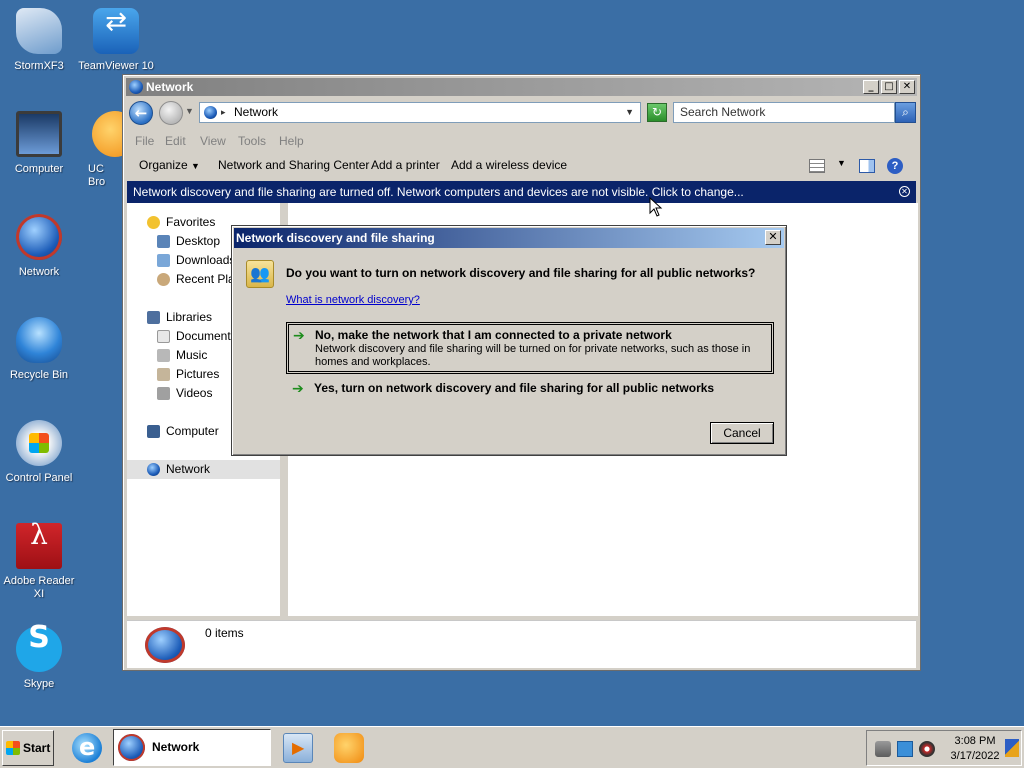  I want to click on desktop-icon-computer: Computer, so click(39, 143).